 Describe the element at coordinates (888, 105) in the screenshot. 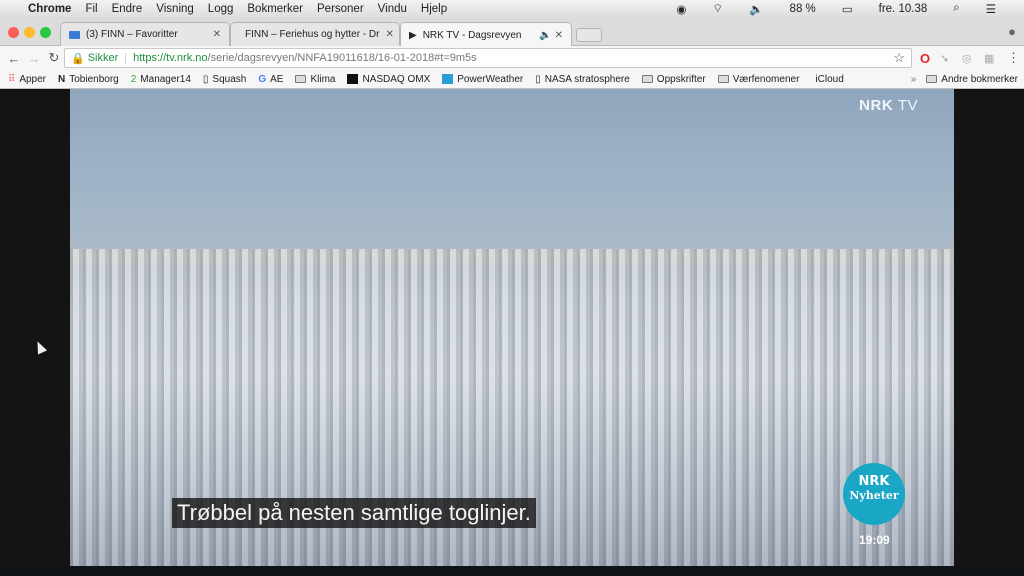

I see `nrk-tv-logo: NRK TV` at that location.